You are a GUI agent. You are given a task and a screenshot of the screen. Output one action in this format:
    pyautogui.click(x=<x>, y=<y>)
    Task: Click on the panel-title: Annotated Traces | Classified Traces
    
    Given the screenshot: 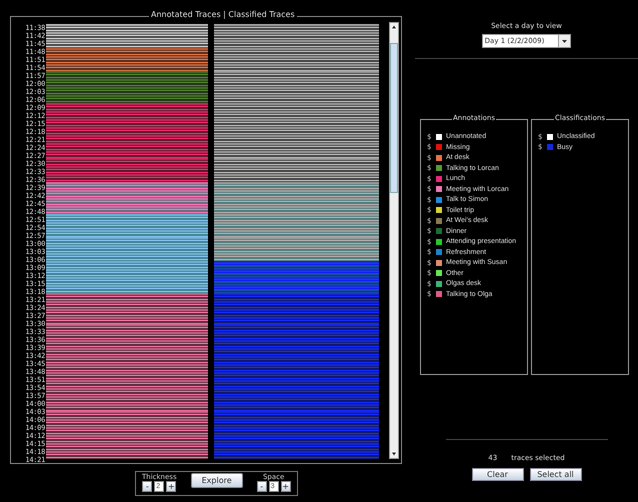 What is the action you would take?
    pyautogui.click(x=223, y=14)
    